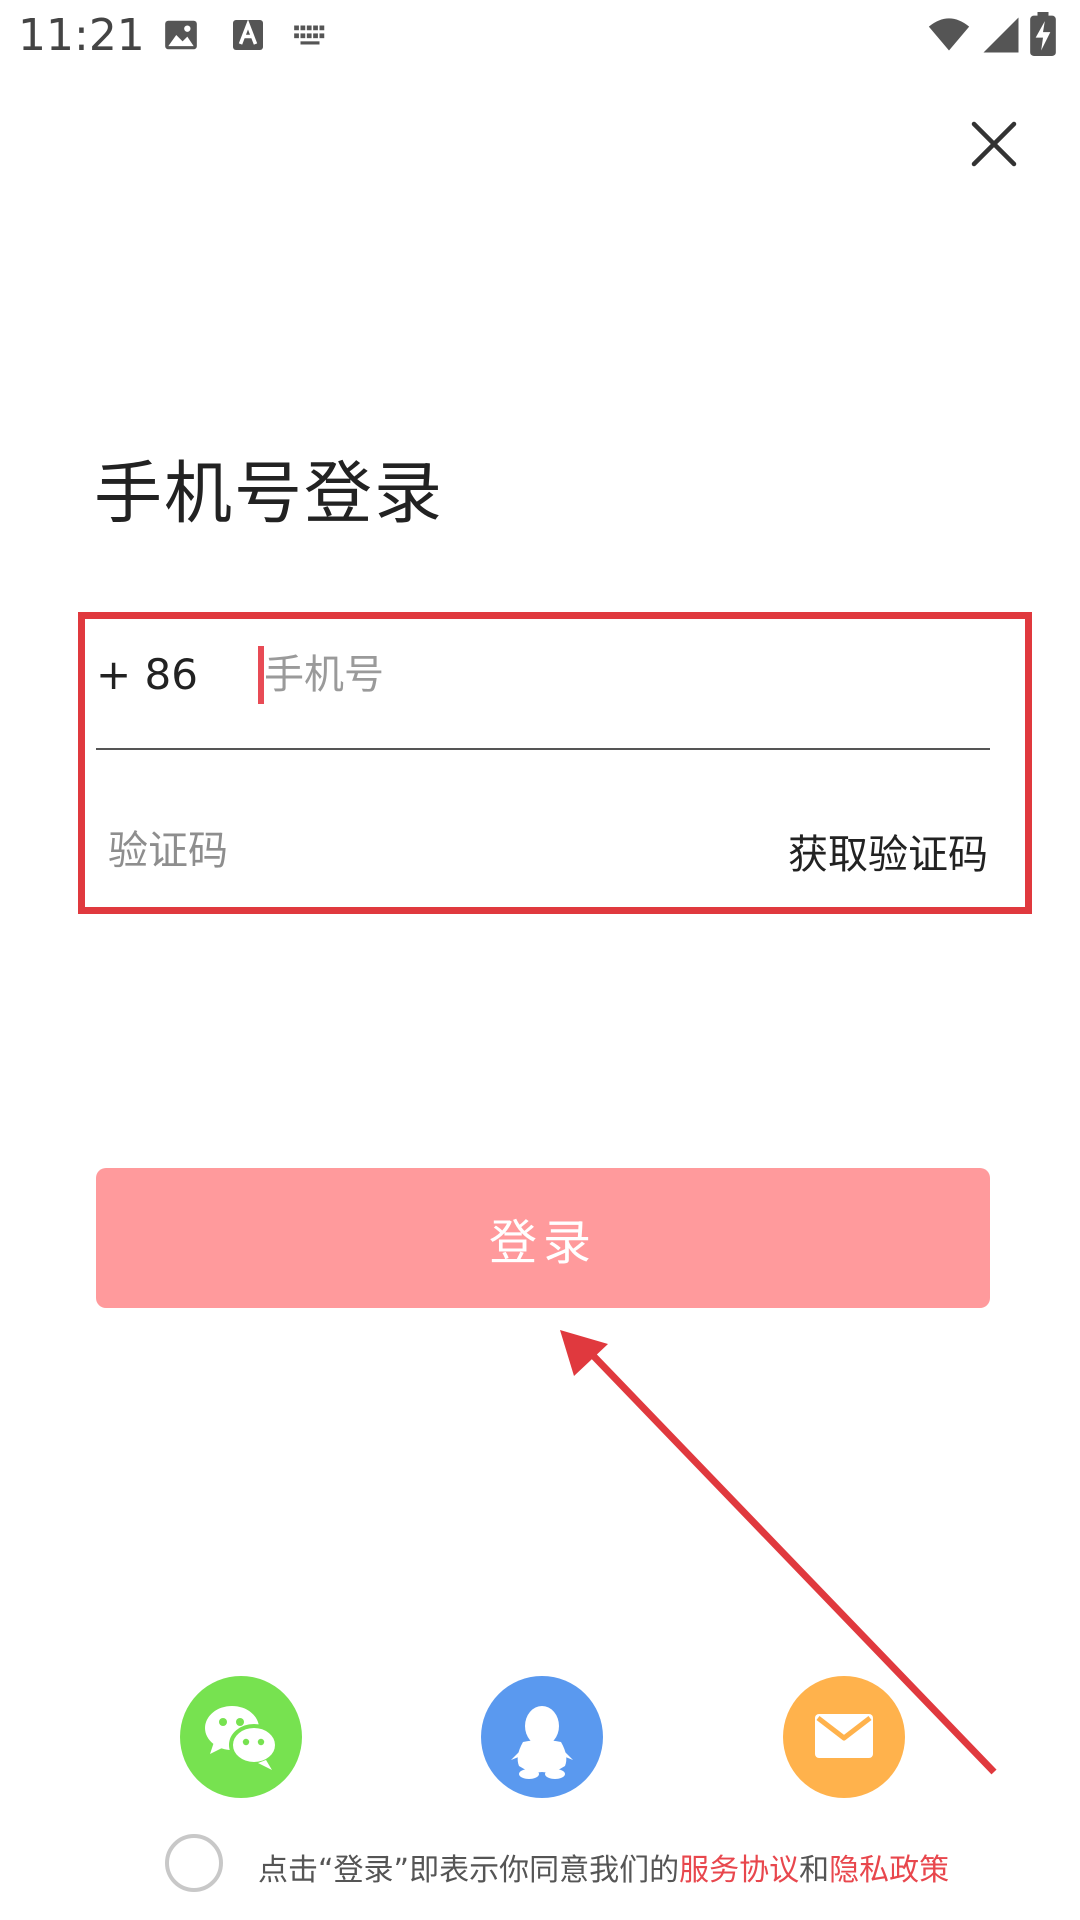 The image size is (1080, 1920). What do you see at coordinates (542, 1742) in the screenshot?
I see `qq-penguin-icon` at bounding box center [542, 1742].